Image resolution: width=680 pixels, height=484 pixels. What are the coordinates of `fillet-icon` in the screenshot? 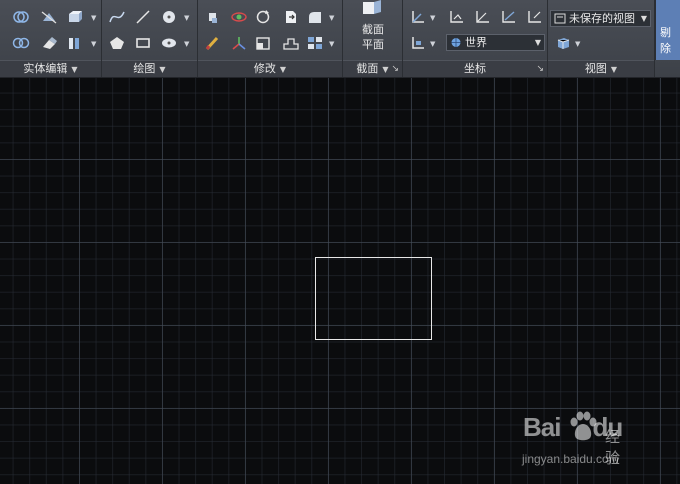 It's located at (315, 17).